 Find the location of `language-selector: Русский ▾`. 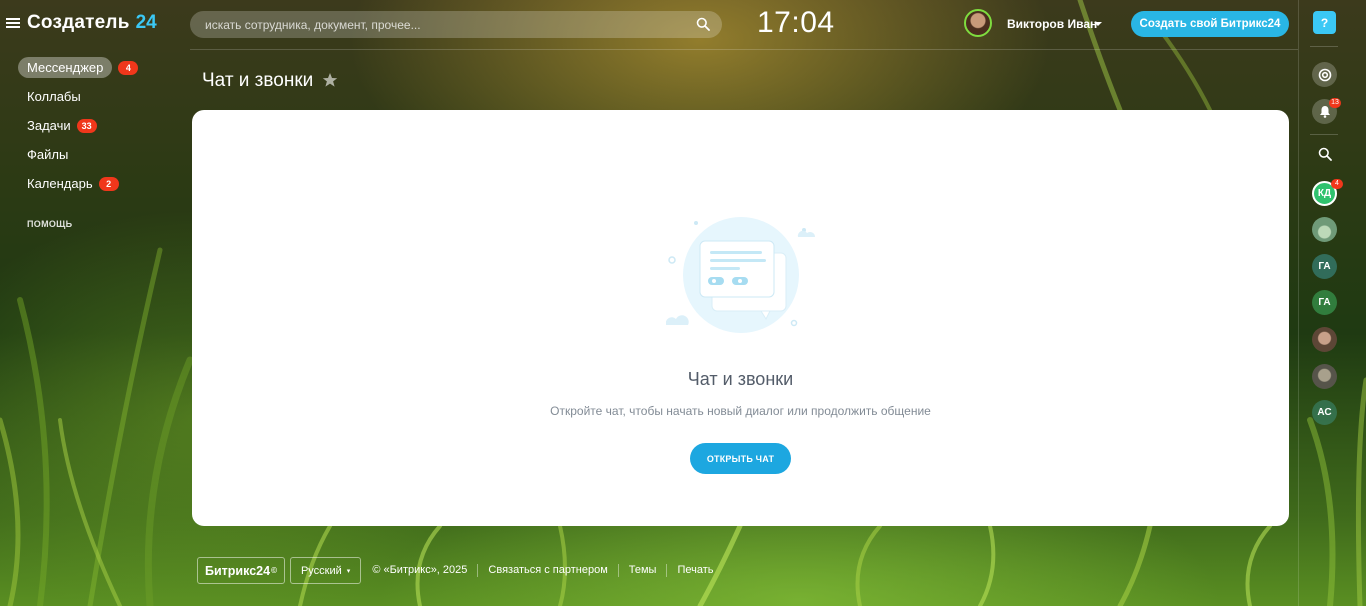

language-selector: Русский ▾ is located at coordinates (325, 570).